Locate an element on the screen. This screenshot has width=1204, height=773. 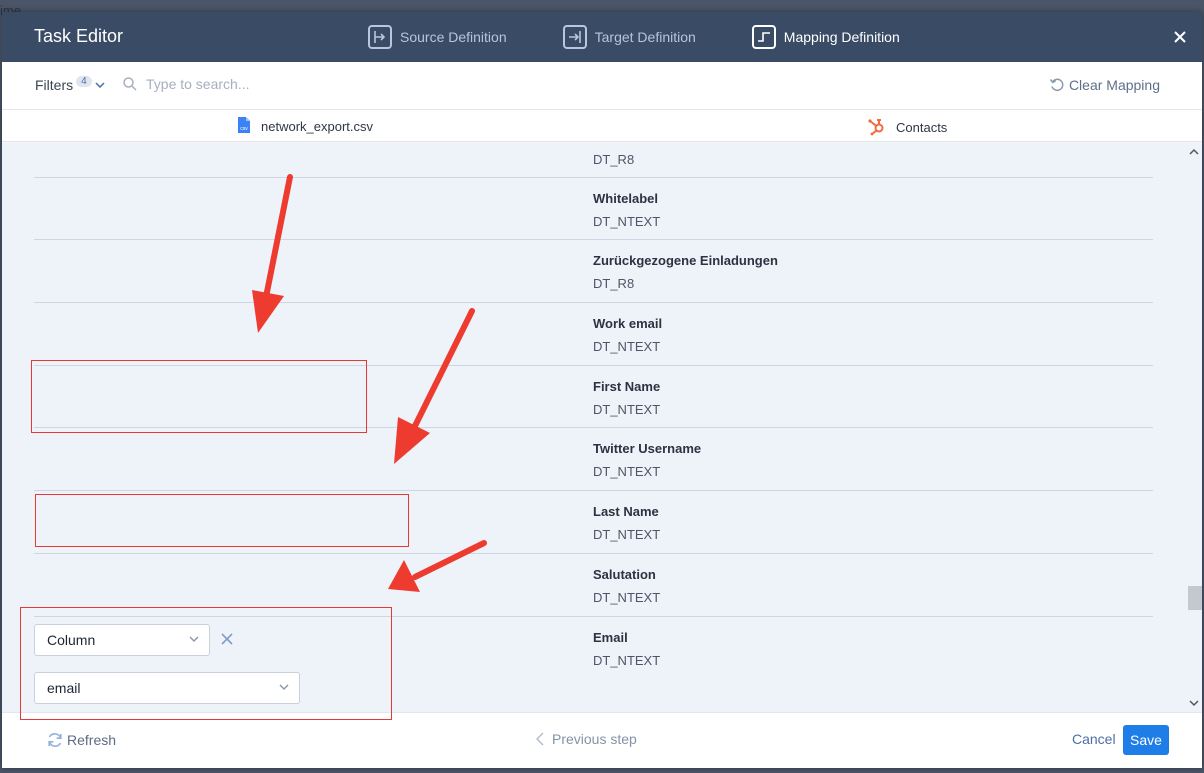
refresh-icon is located at coordinates (55, 740).